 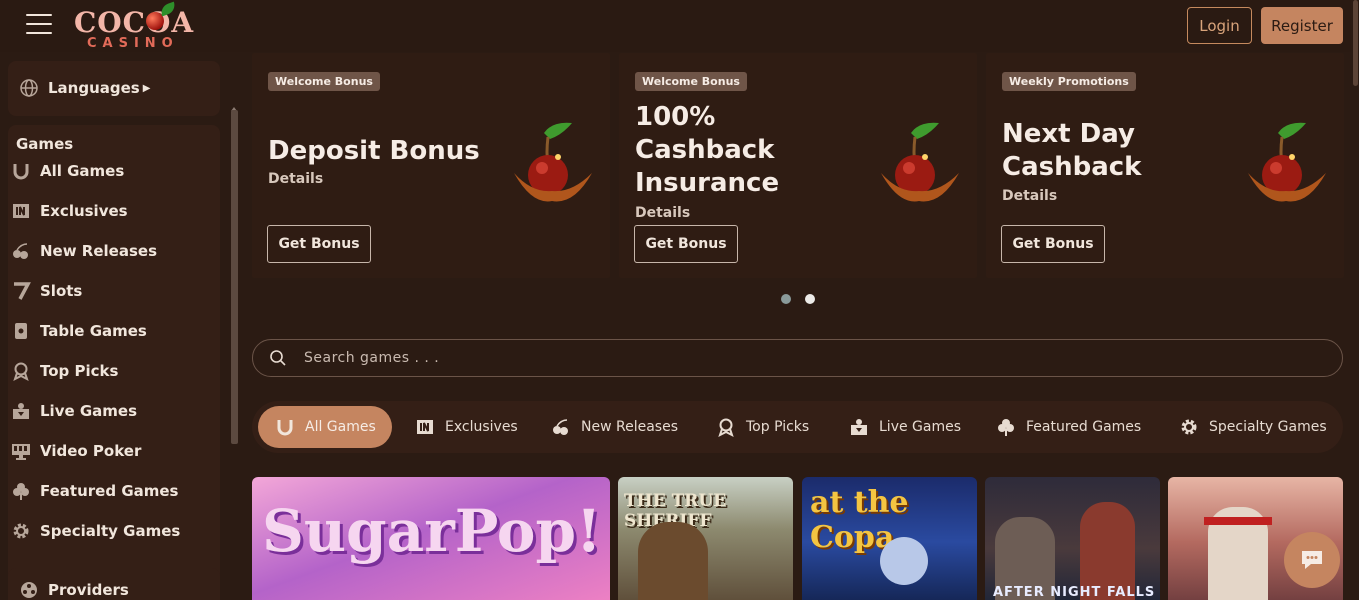 What do you see at coordinates (1355, 300) in the screenshot?
I see `page-scrollbar` at bounding box center [1355, 300].